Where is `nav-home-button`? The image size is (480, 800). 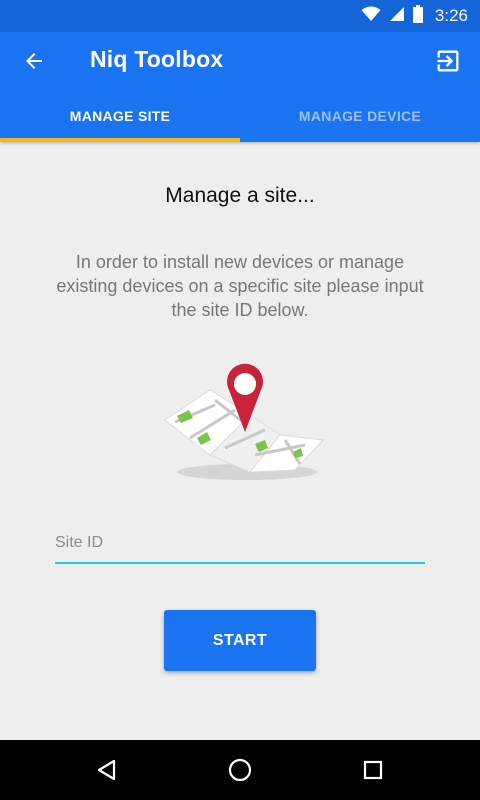
nav-home-button is located at coordinates (240, 770).